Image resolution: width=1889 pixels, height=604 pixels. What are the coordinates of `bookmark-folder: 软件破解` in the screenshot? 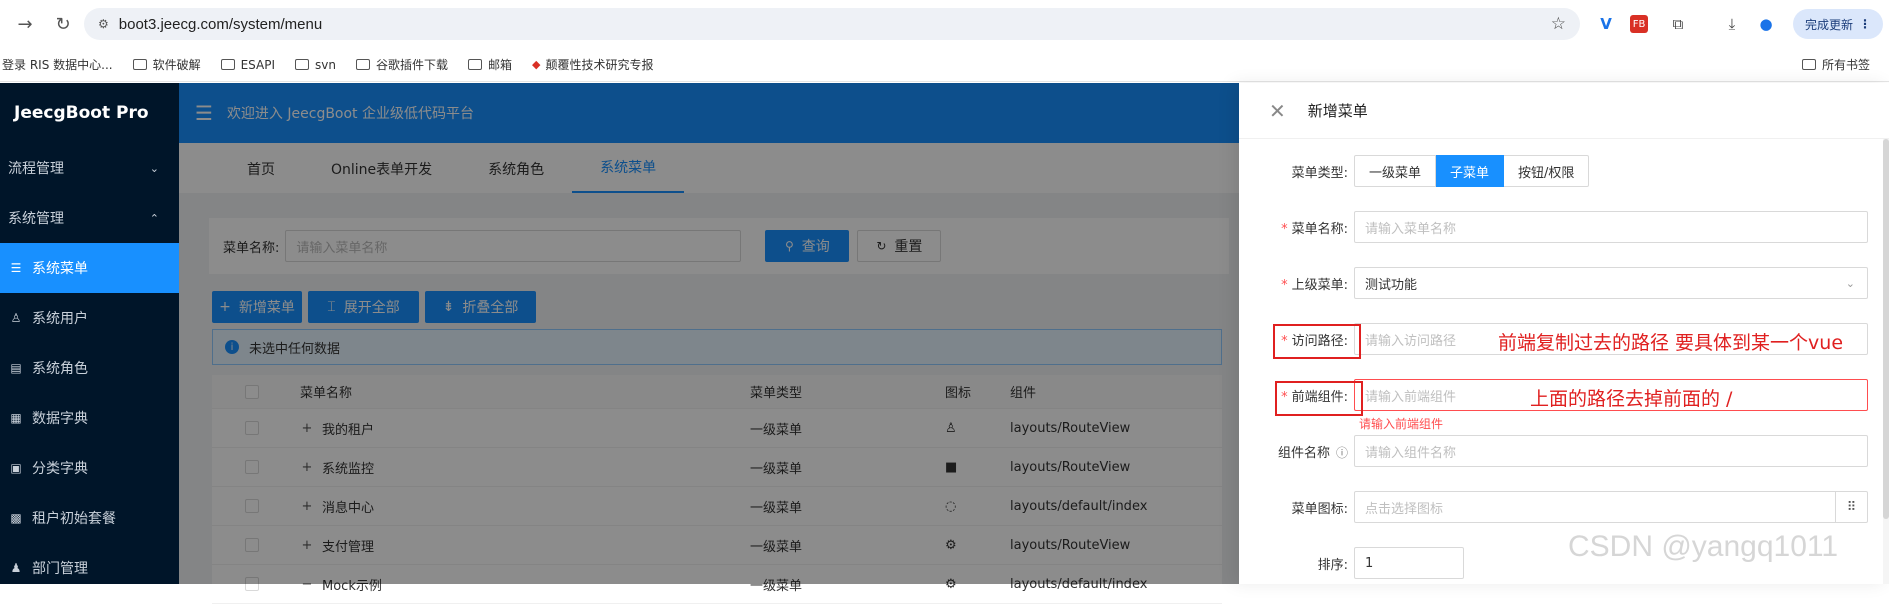 It's located at (166, 64).